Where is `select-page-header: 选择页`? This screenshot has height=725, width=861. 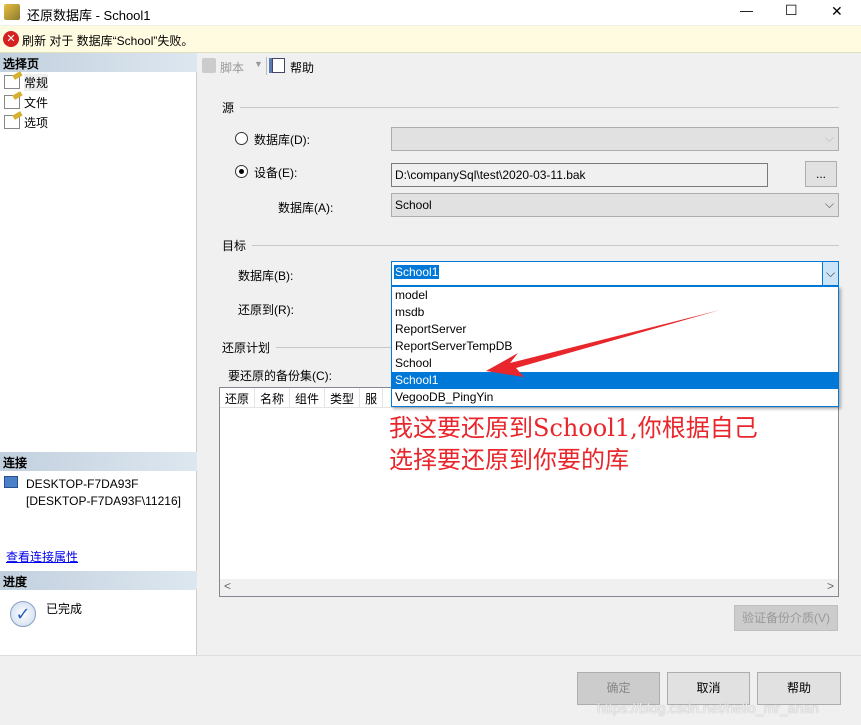
select-page-header: 选择页 is located at coordinates (98, 62).